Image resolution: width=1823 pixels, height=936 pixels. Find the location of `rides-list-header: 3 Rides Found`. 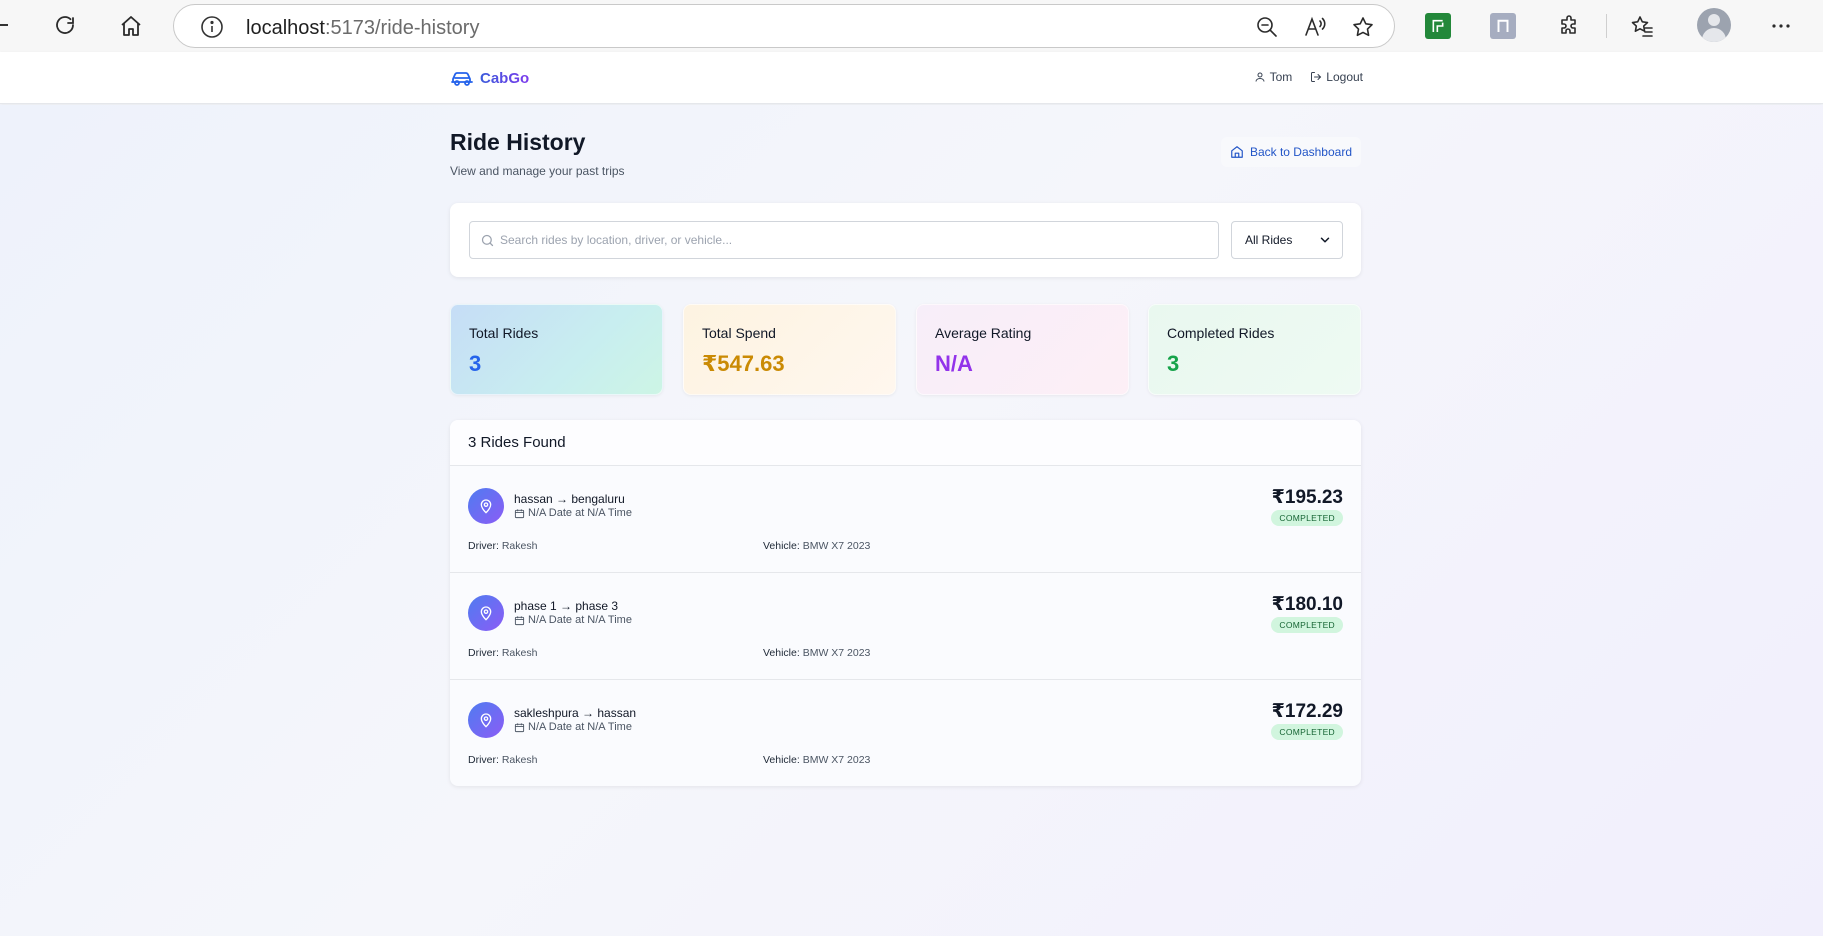

rides-list-header: 3 Rides Found is located at coordinates (905, 443).